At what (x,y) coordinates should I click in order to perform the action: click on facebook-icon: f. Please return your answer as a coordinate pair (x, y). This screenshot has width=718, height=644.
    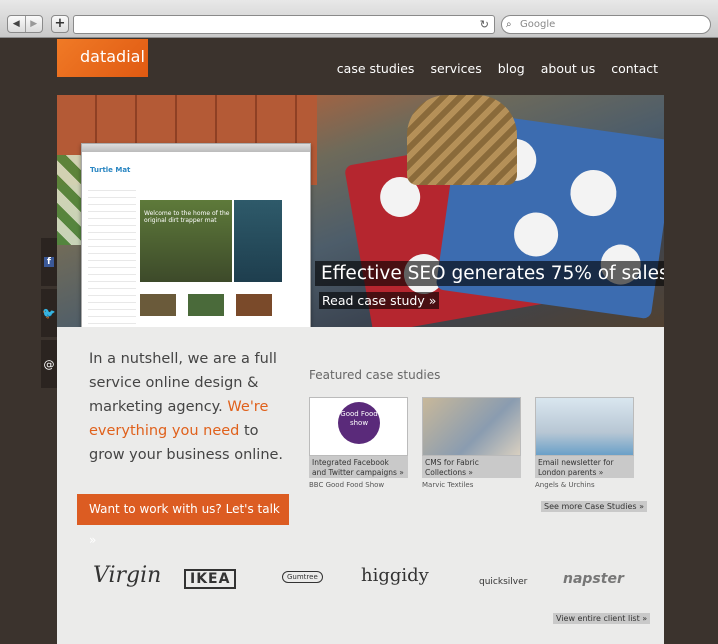
    Looking at the image, I should click on (49, 262).